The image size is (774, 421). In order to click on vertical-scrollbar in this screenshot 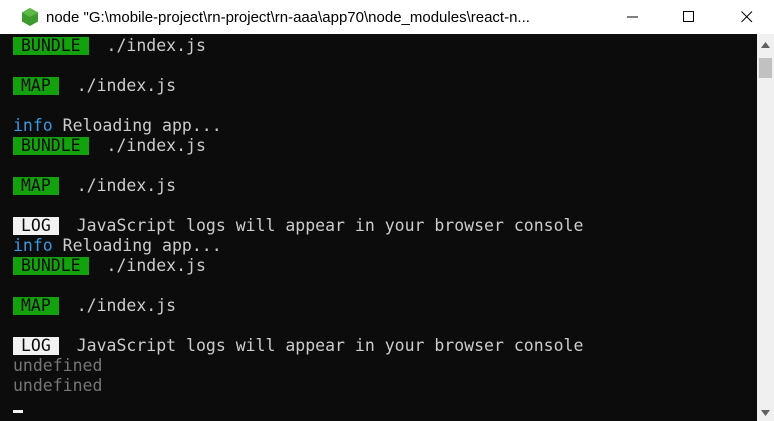, I will do `click(765, 227)`.